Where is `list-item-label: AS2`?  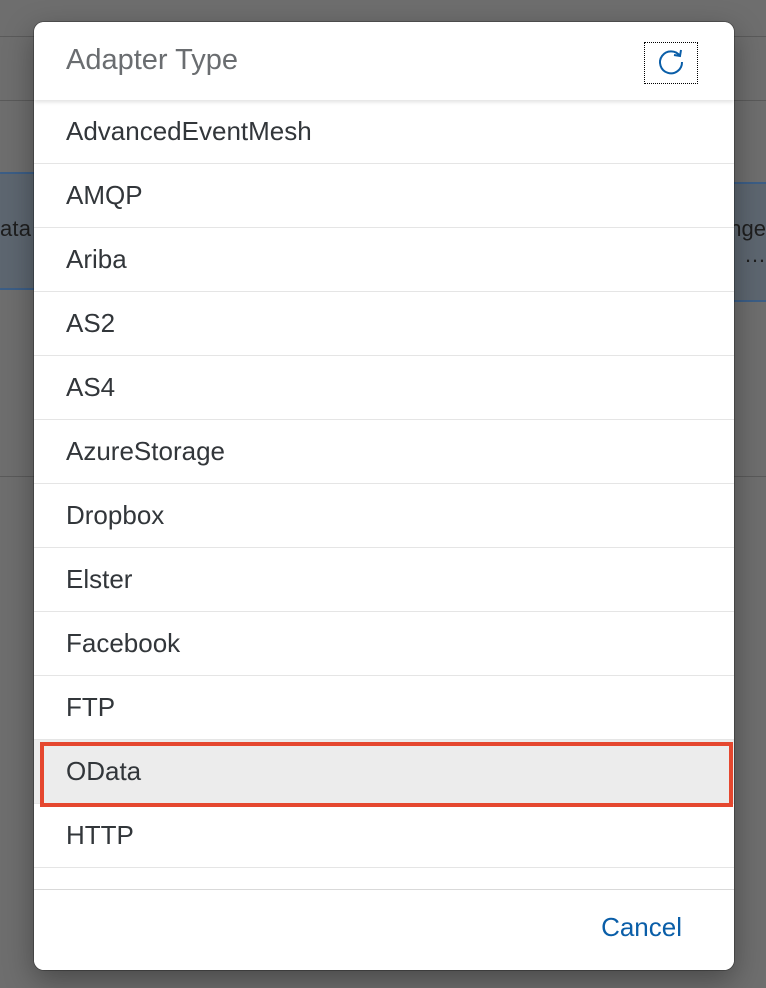
list-item-label: AS2 is located at coordinates (91, 323).